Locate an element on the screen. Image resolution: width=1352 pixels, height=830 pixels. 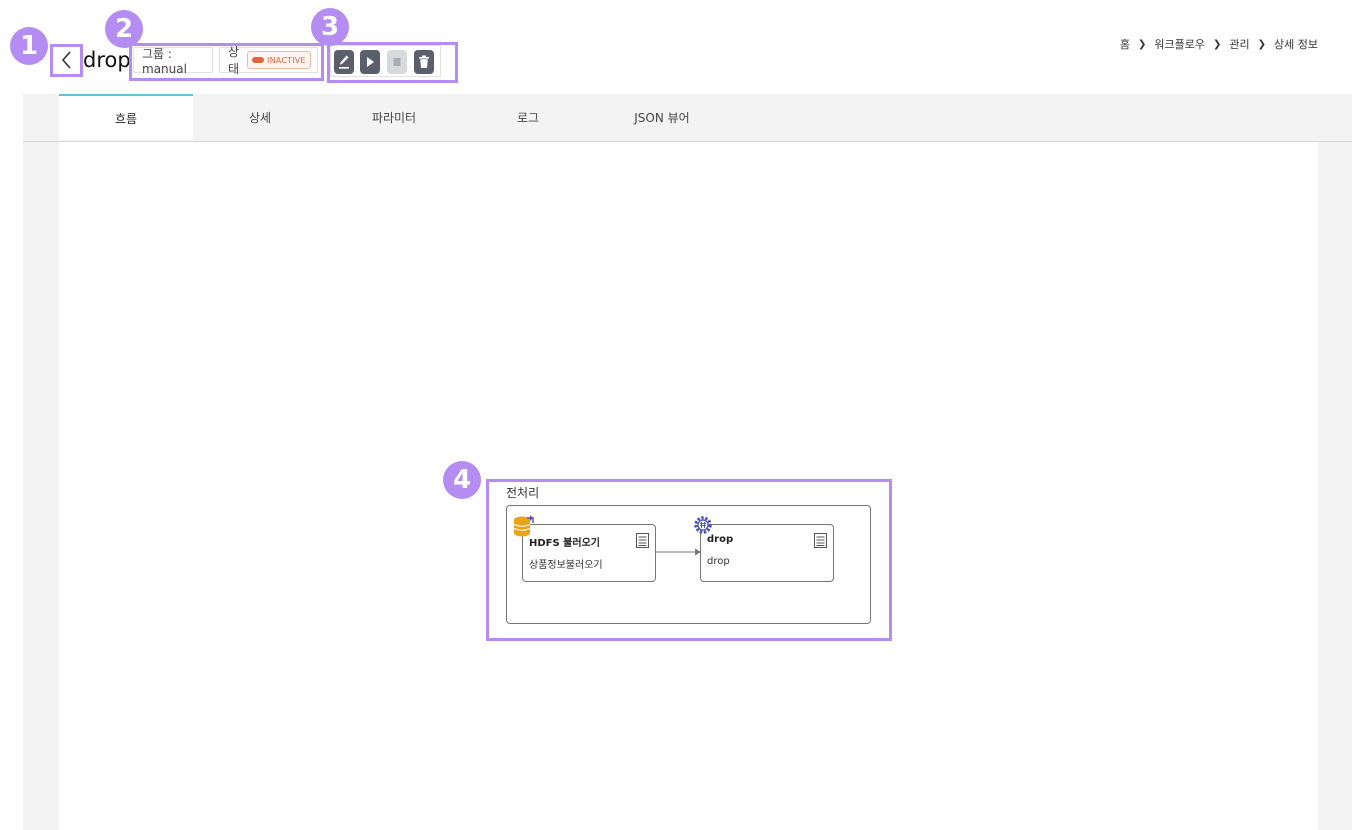
tab-parameters: 파라미터 is located at coordinates (394, 117).